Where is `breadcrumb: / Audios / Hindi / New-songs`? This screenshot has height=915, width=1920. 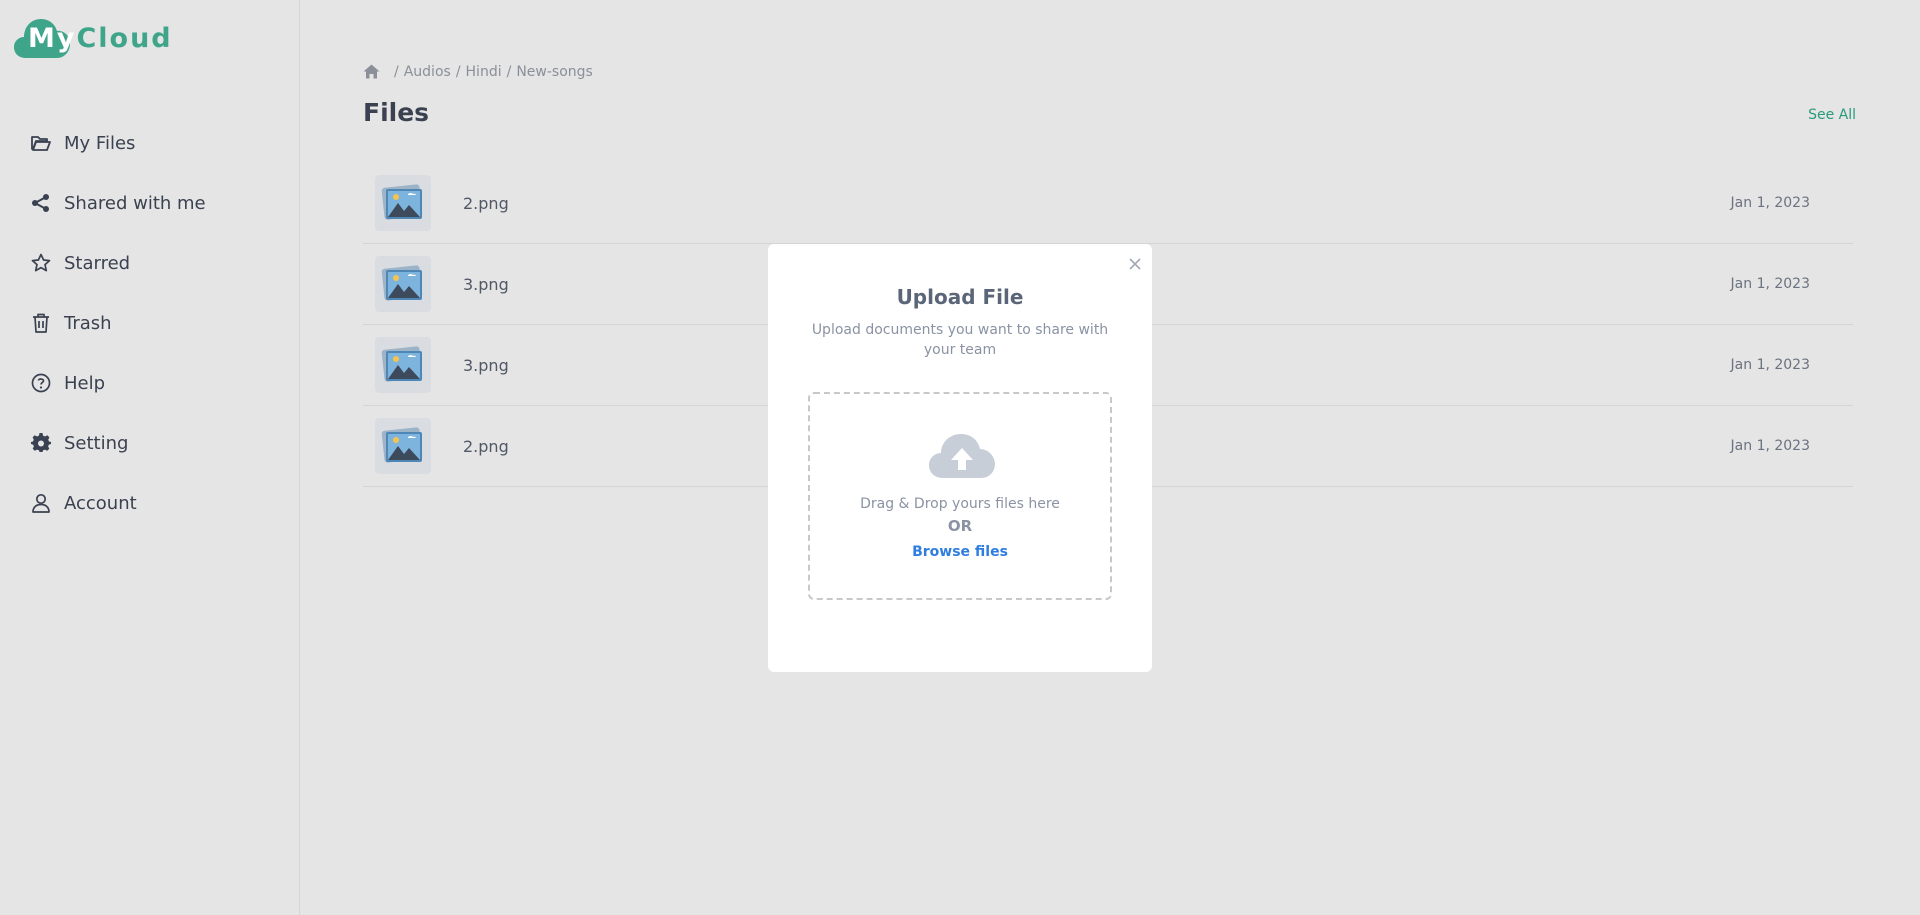 breadcrumb: / Audios / Hindi / New-songs is located at coordinates (478, 72).